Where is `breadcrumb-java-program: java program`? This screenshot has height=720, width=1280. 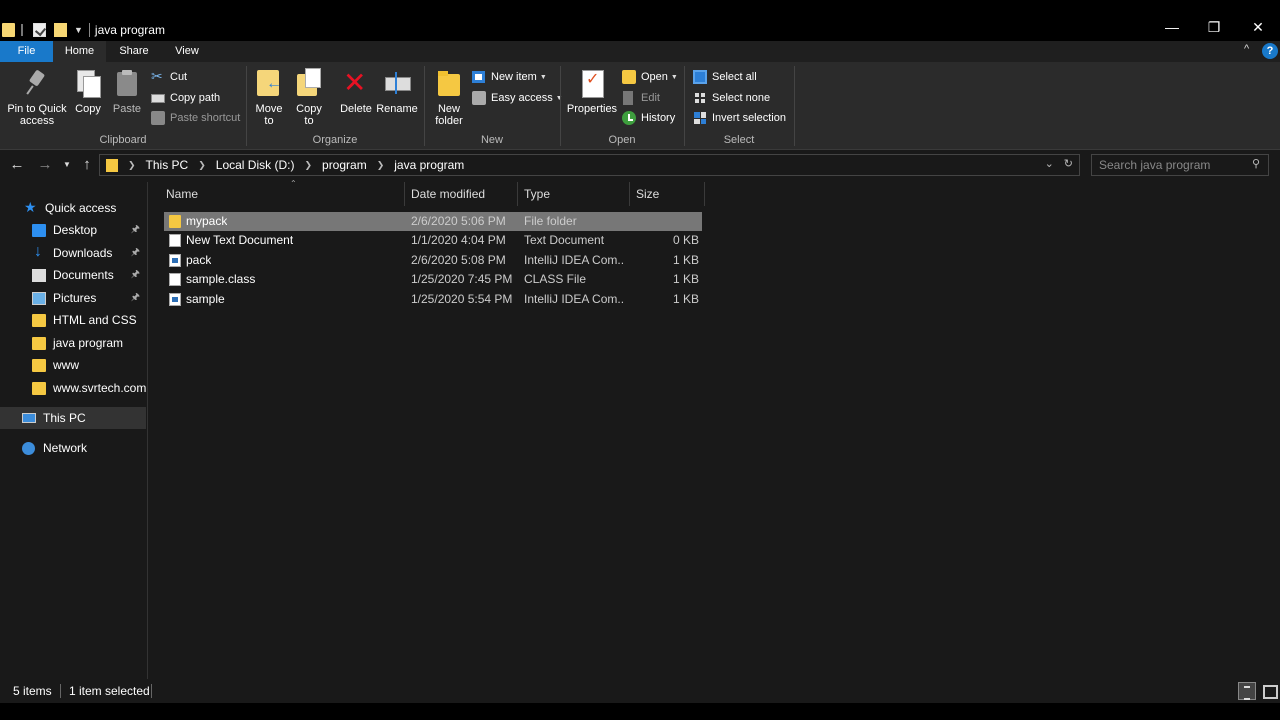
breadcrumb-java-program: java program is located at coordinates (429, 165).